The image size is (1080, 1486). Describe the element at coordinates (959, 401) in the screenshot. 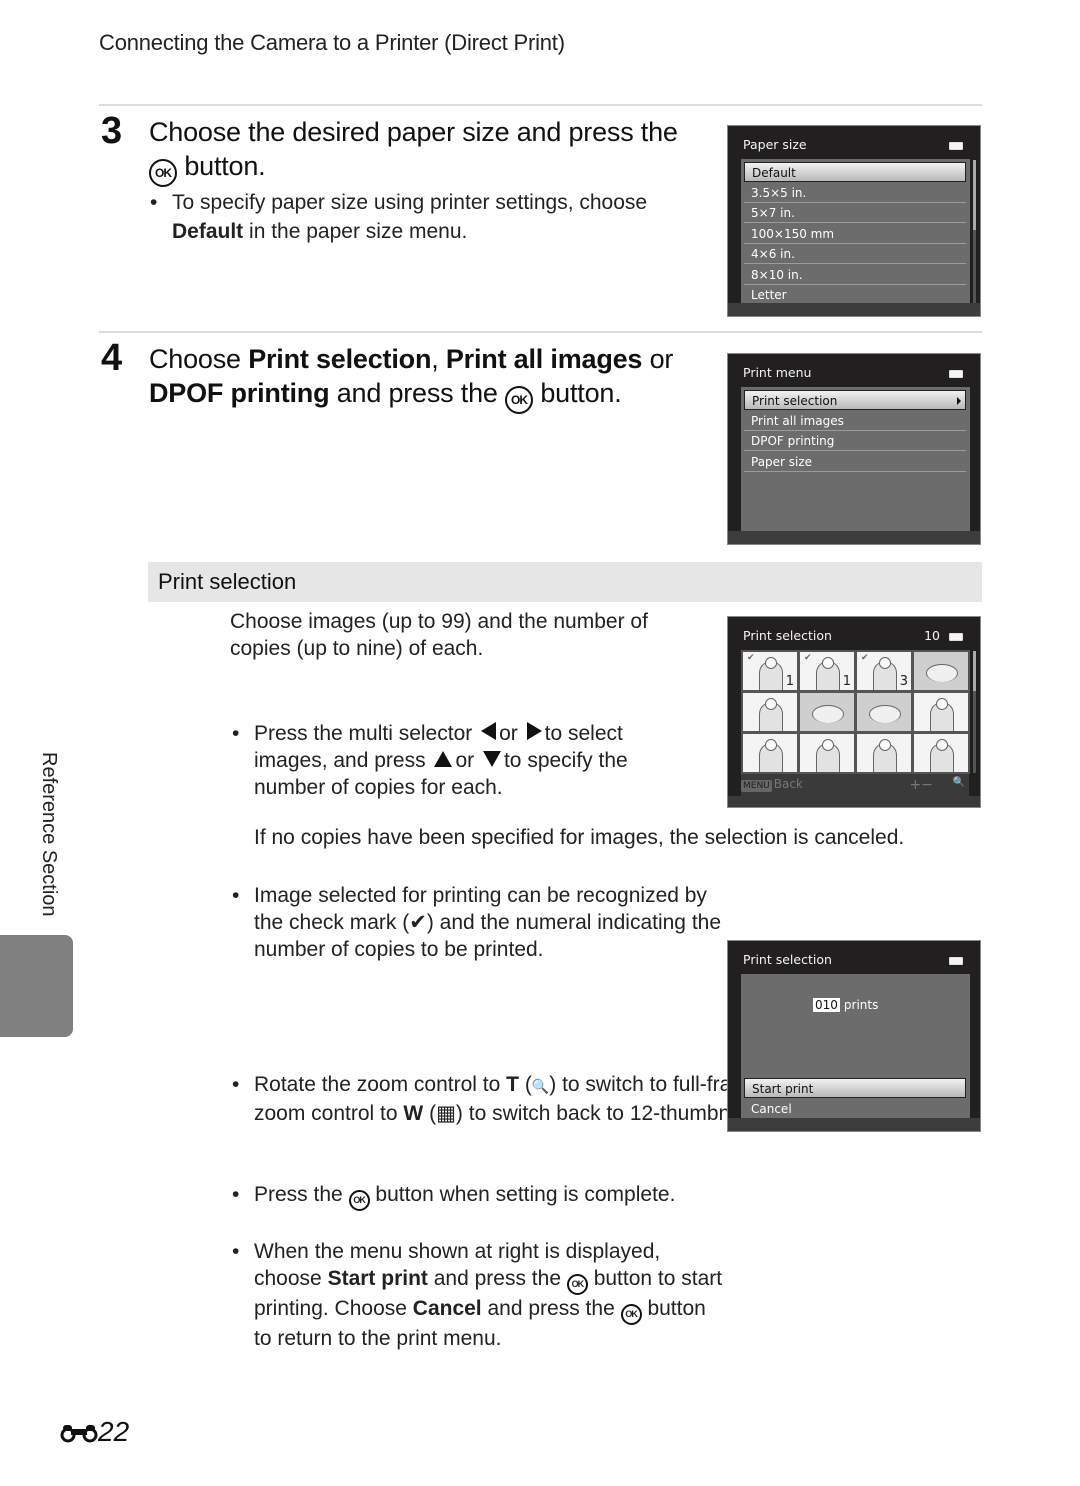

I see `submenu-arrow-icon` at that location.